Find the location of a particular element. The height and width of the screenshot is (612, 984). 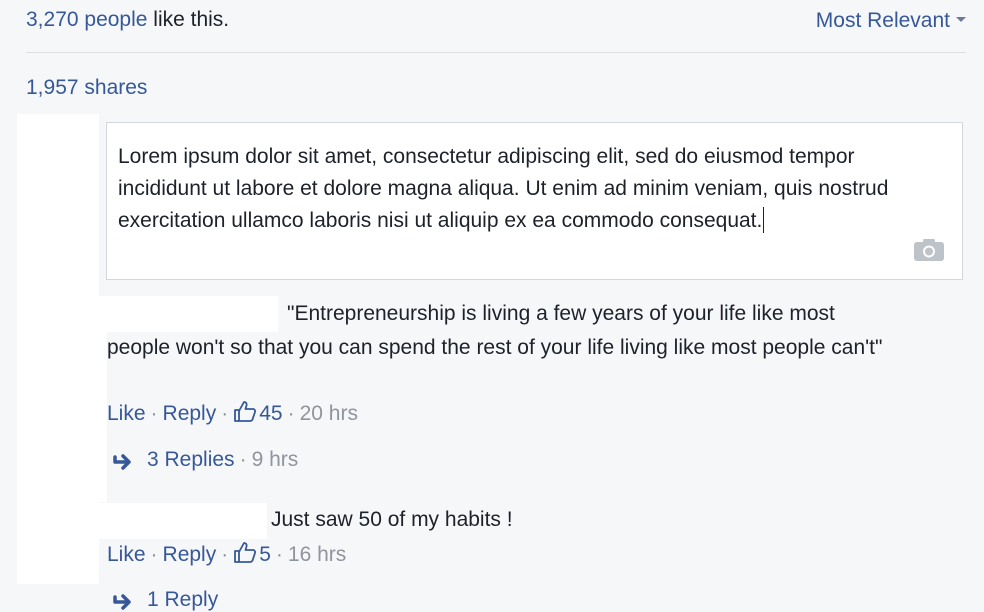

comment-actions: Like · Reply · 45 · 20 hrs is located at coordinates (232, 412).